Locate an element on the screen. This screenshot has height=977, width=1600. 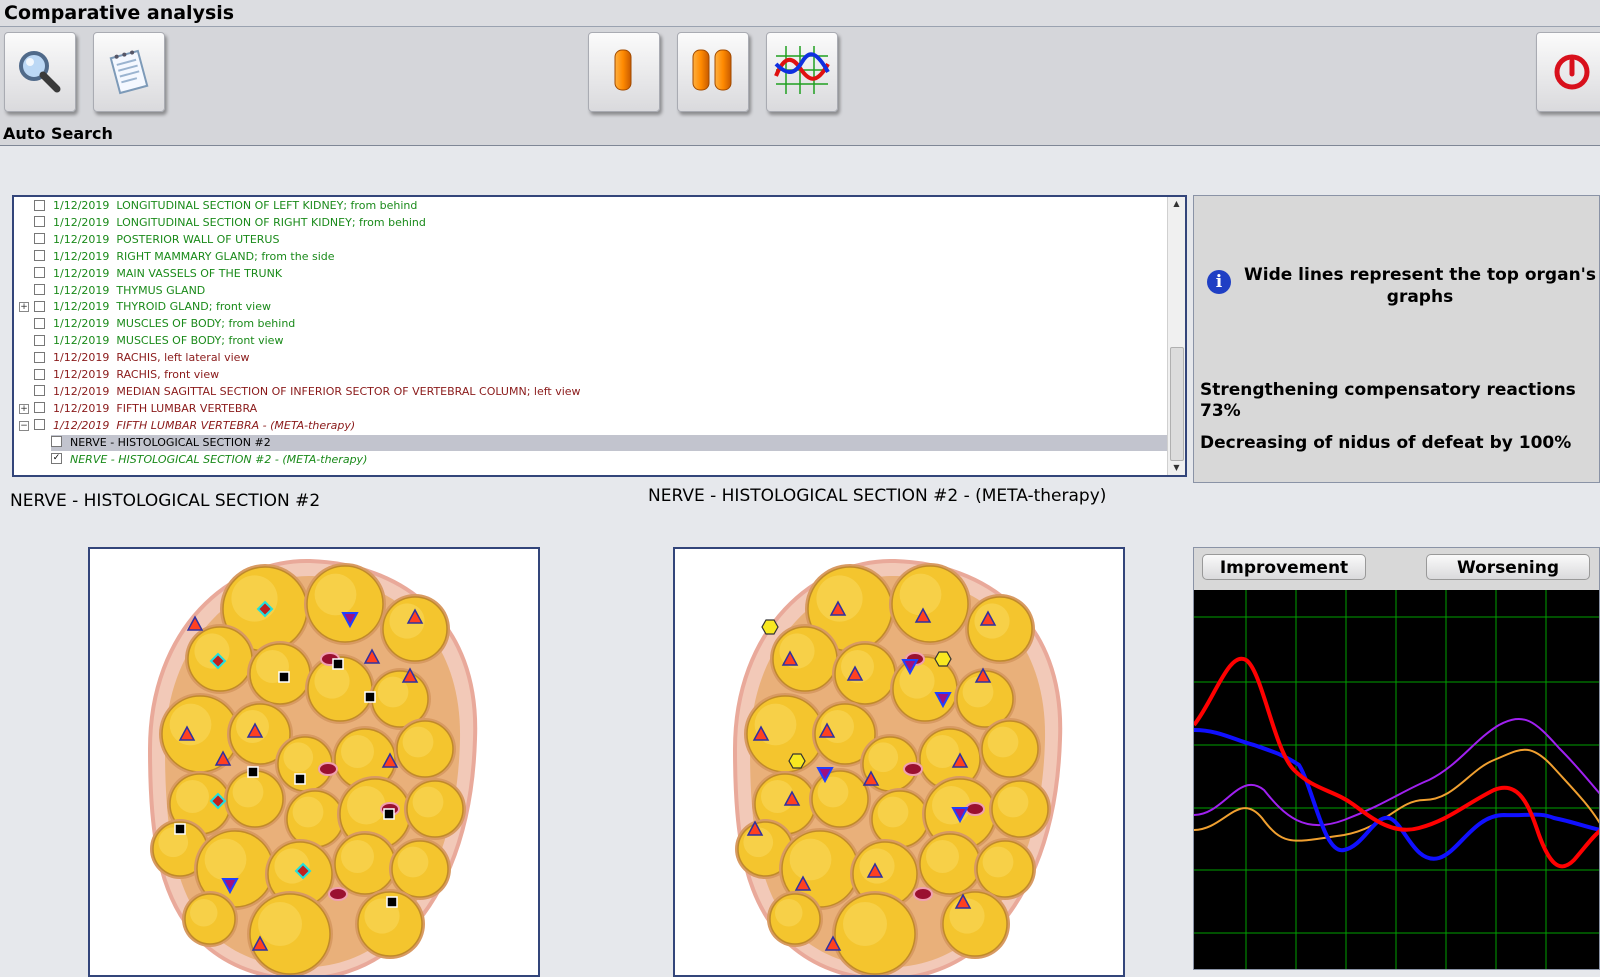
magnifier-icon is located at coordinates (40, 72).